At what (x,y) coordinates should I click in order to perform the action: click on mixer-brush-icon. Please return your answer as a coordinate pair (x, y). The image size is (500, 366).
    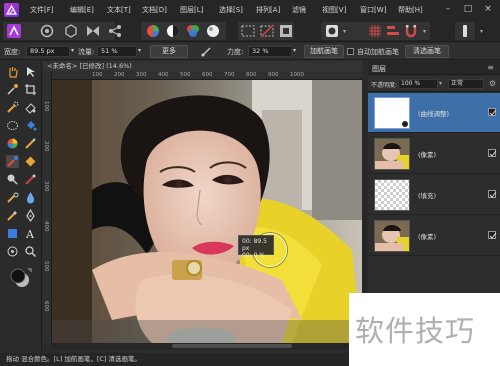
    Looking at the image, I should click on (12, 161).